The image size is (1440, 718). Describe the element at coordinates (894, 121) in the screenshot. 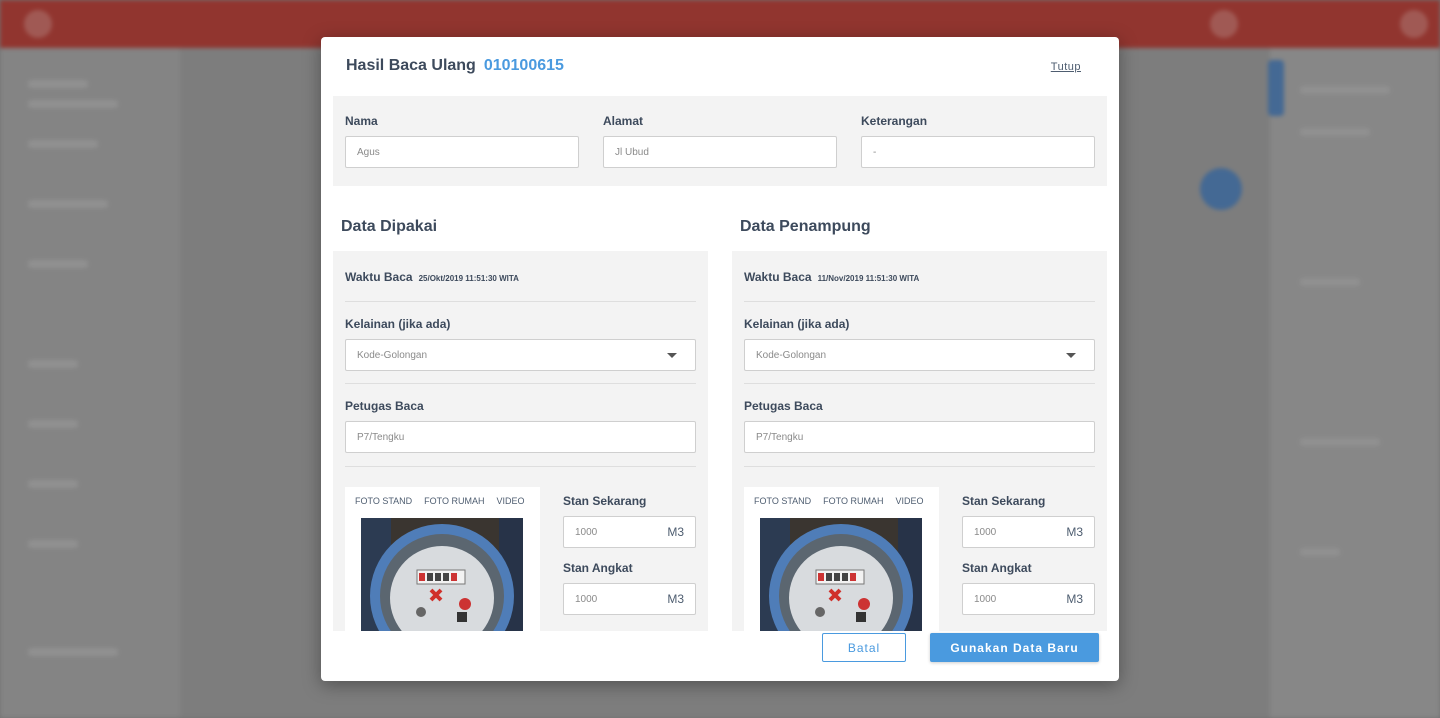

I see `keterangan-label: Keterangan` at that location.